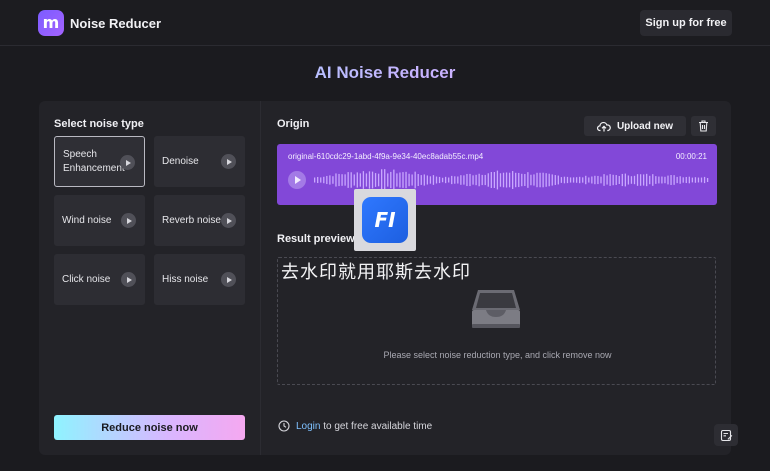  I want to click on page-title: AI Noise Reducer, so click(385, 73).